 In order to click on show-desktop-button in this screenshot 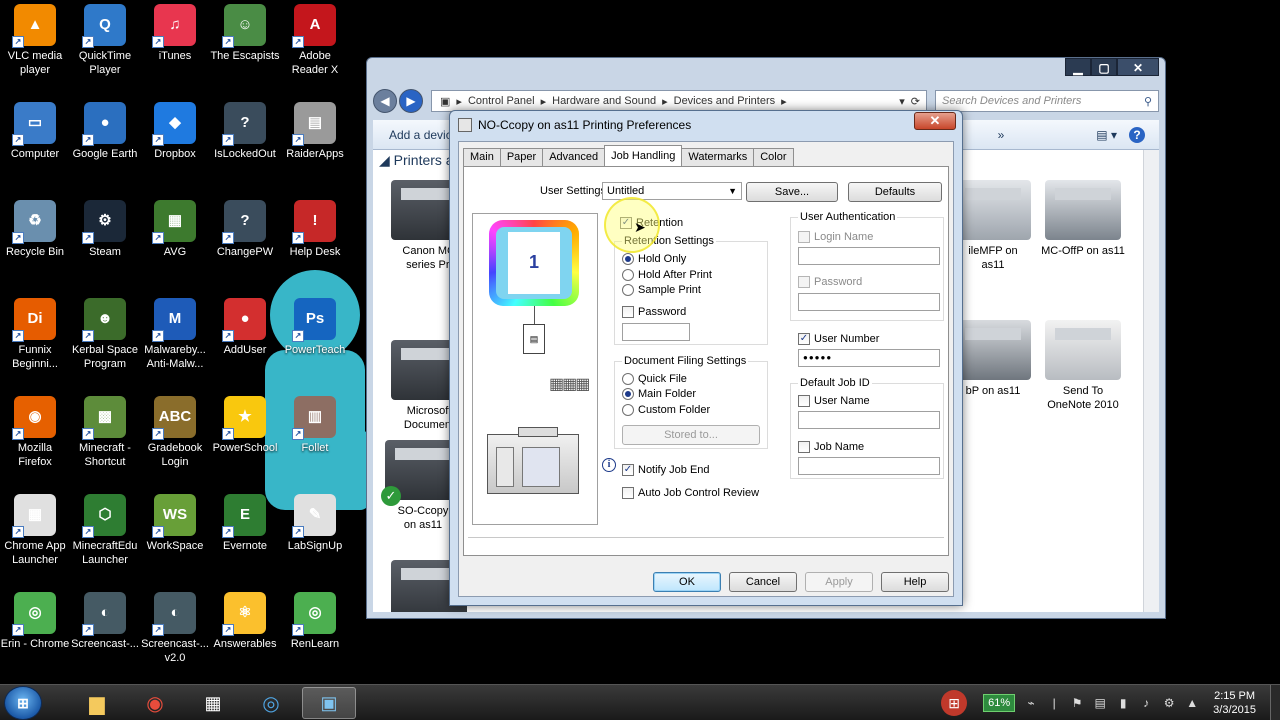, I will do `click(1275, 702)`.